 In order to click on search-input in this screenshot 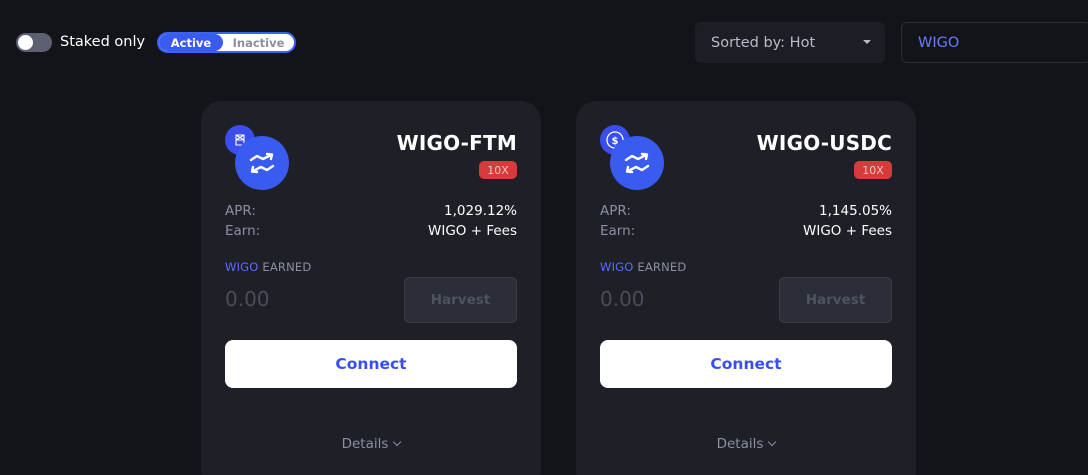, I will do `click(998, 42)`.